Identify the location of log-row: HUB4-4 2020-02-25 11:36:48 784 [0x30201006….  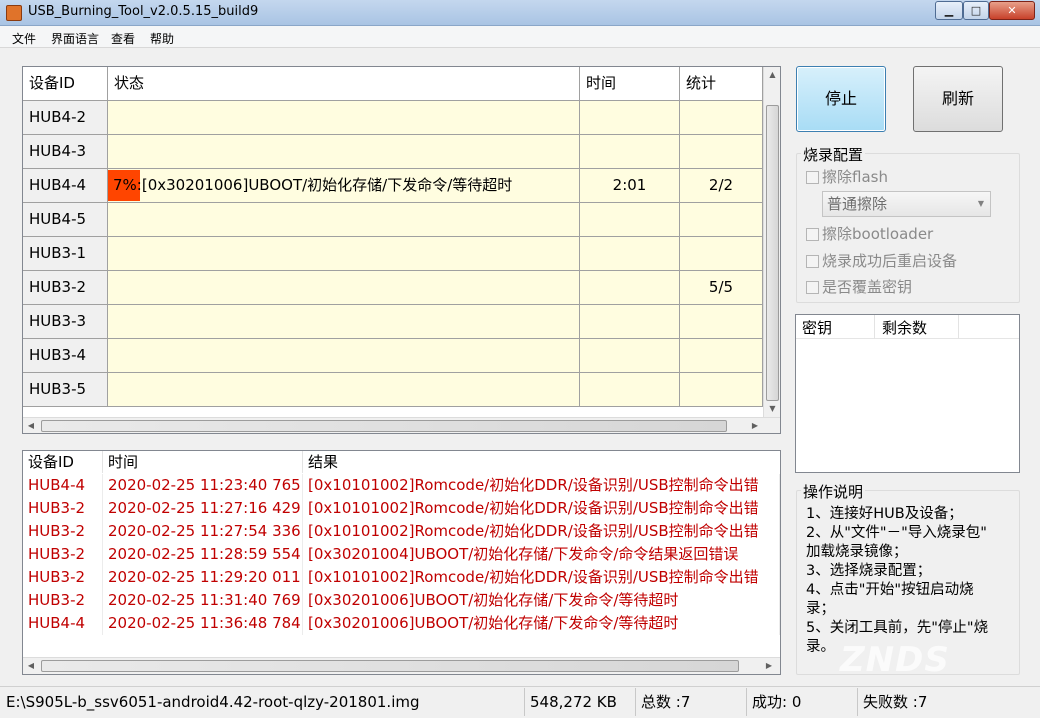
(401, 623).